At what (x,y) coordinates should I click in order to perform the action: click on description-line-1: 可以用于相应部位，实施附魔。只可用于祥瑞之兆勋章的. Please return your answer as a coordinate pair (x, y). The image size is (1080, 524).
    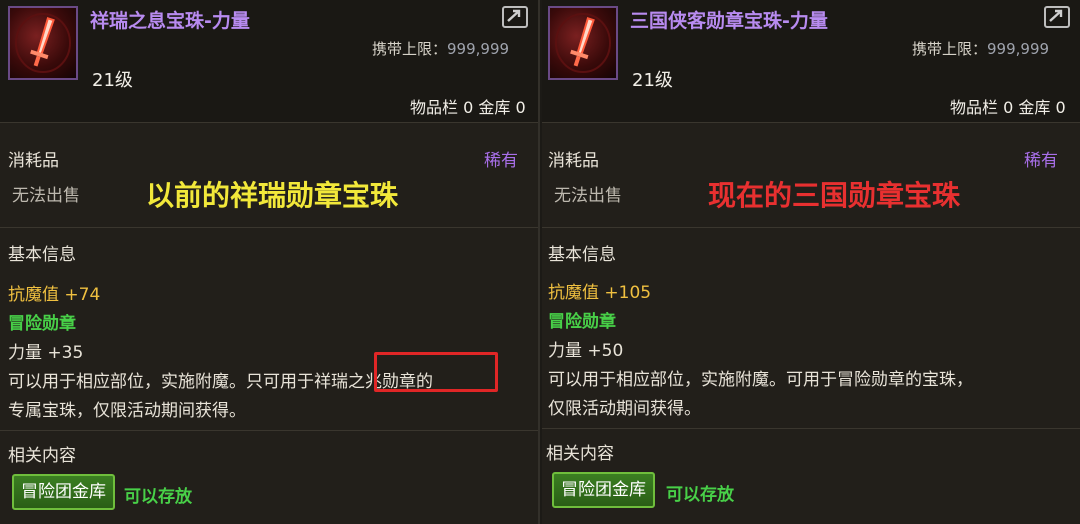
    Looking at the image, I should click on (220, 379).